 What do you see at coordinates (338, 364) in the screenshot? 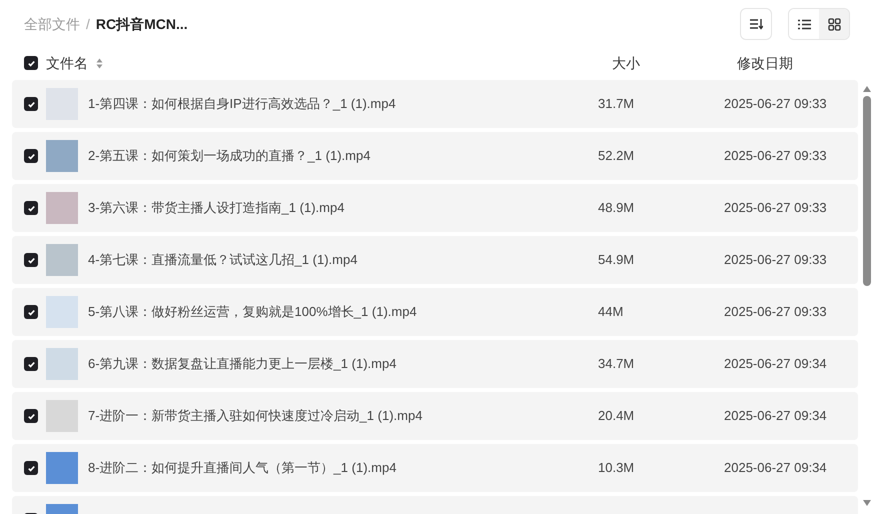
I see `file-name: 6-第九课：数据复盘让直播能力更上一层楼_1 (1).mp4` at bounding box center [338, 364].